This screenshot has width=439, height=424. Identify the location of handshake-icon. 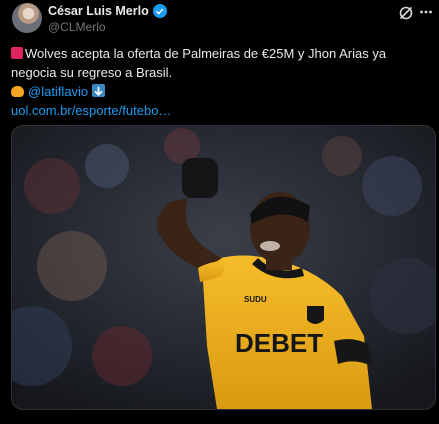
(17, 91).